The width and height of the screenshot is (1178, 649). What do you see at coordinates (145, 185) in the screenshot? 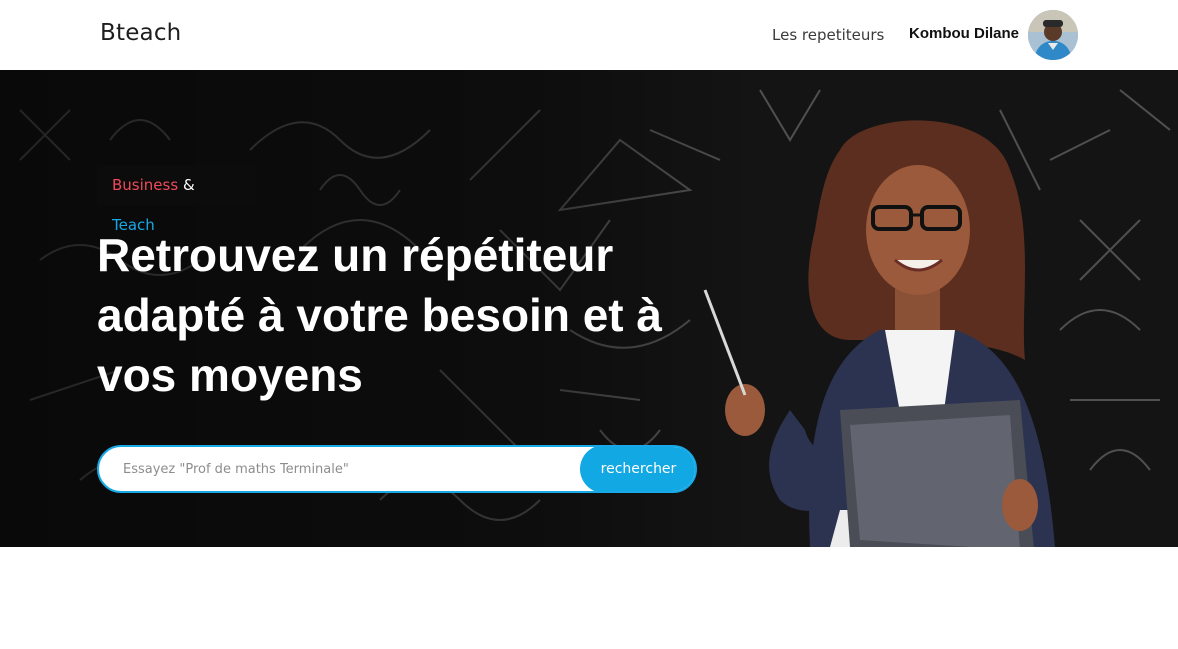
I see `tagline-business: Business` at bounding box center [145, 185].